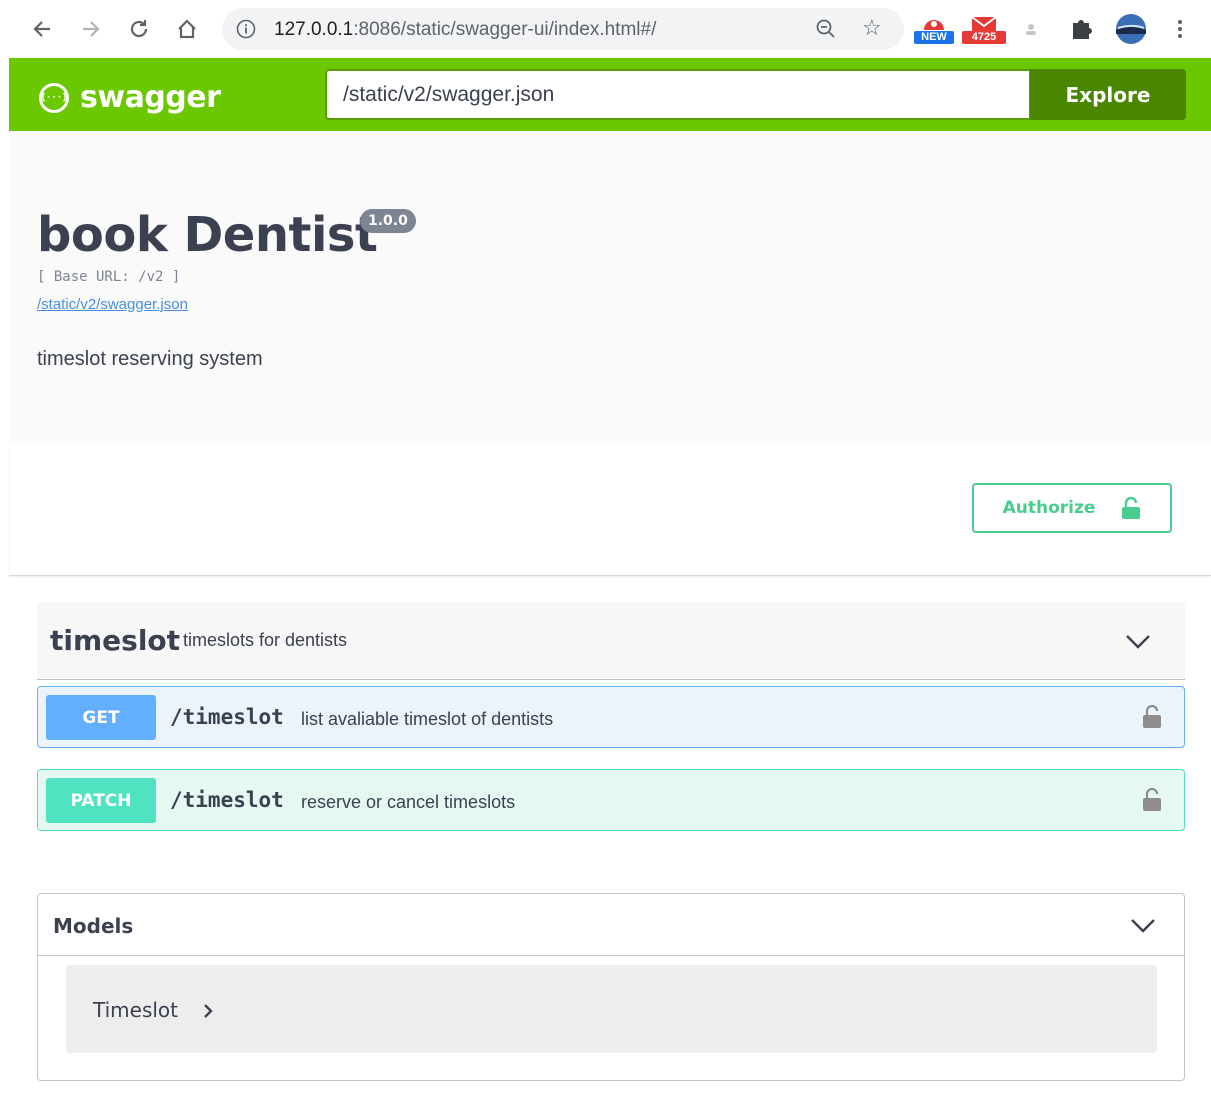 The image size is (1211, 1106). What do you see at coordinates (610, 509) in the screenshot?
I see `scheme-container: Authorize` at bounding box center [610, 509].